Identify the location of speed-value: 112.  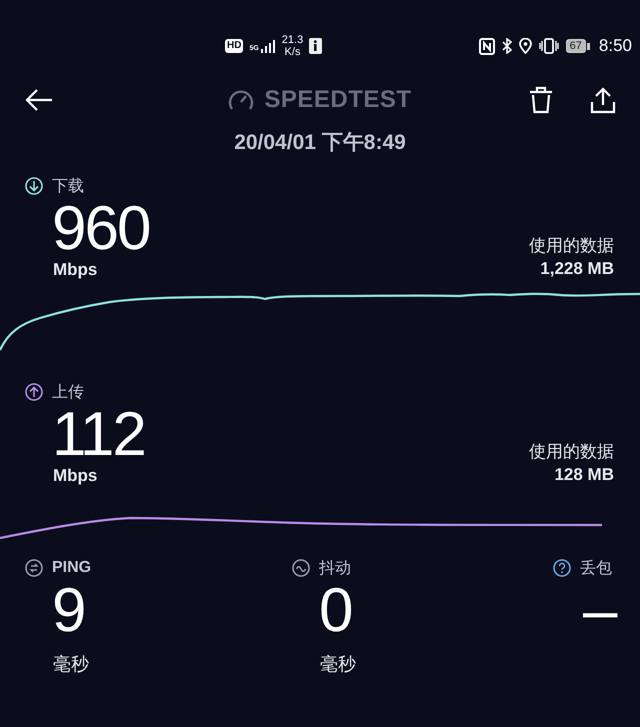
(98, 434).